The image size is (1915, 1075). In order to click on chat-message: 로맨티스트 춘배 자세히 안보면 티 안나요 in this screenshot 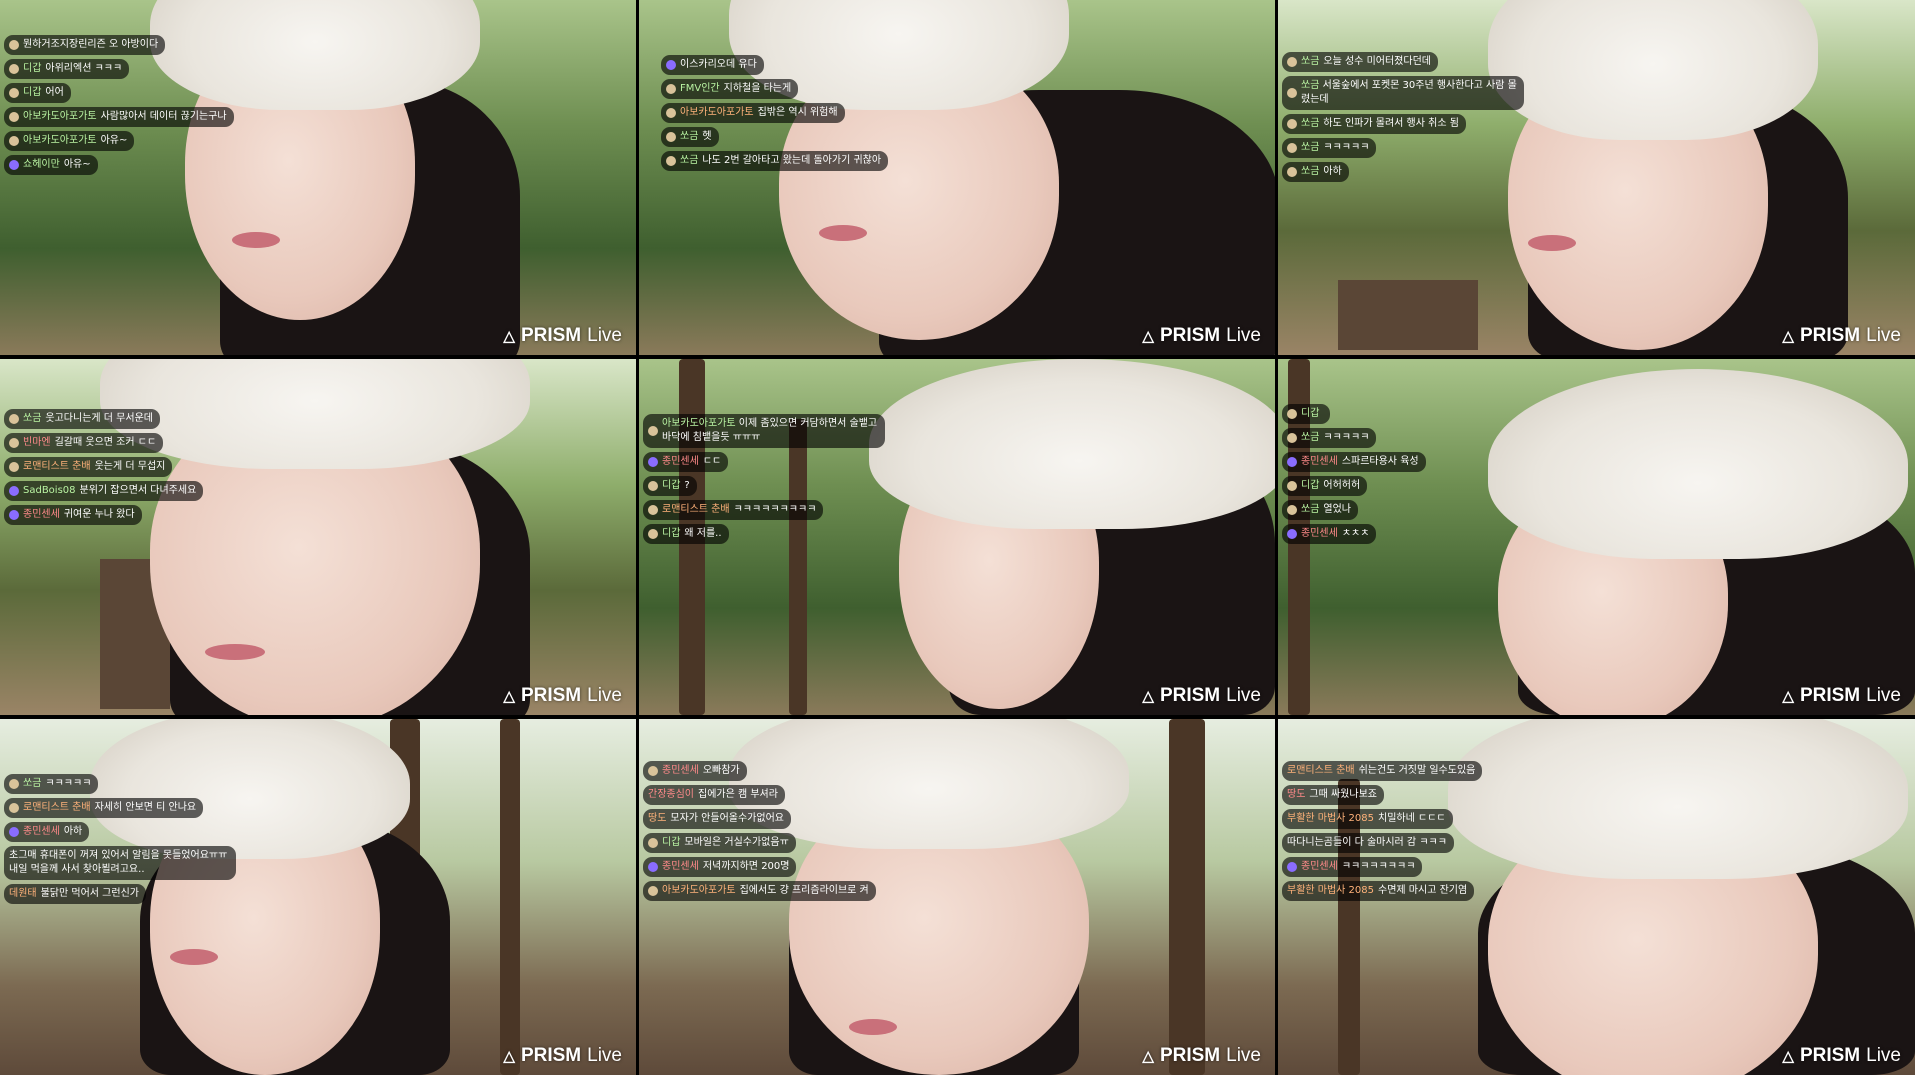, I will do `click(104, 808)`.